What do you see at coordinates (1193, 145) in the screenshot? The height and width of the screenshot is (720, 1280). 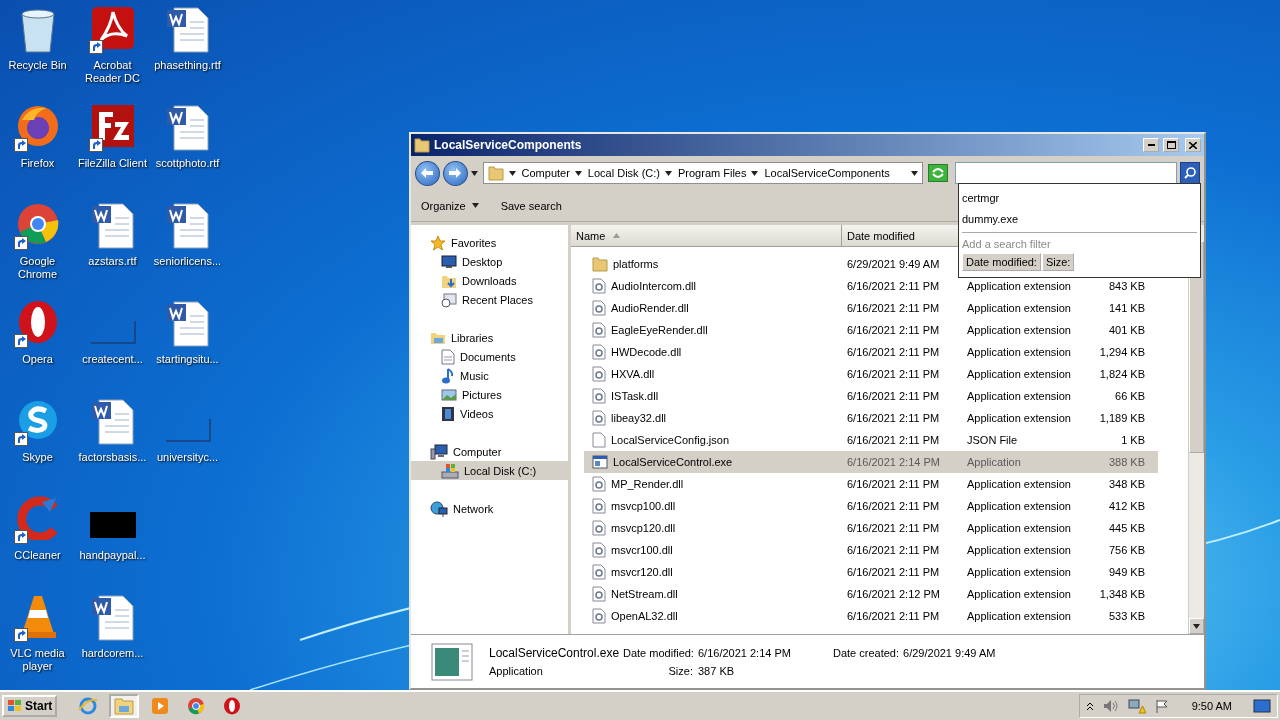 I see `close-button` at bounding box center [1193, 145].